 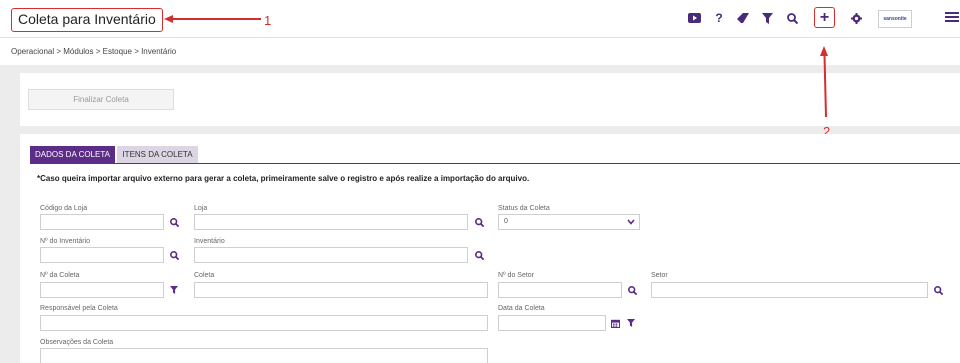 I want to click on annotation-label-1: 1, so click(x=268, y=20).